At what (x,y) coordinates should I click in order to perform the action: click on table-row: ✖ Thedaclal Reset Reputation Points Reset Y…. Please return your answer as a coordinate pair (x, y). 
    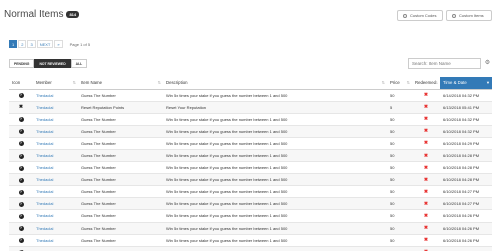
    Looking at the image, I should click on (250, 107).